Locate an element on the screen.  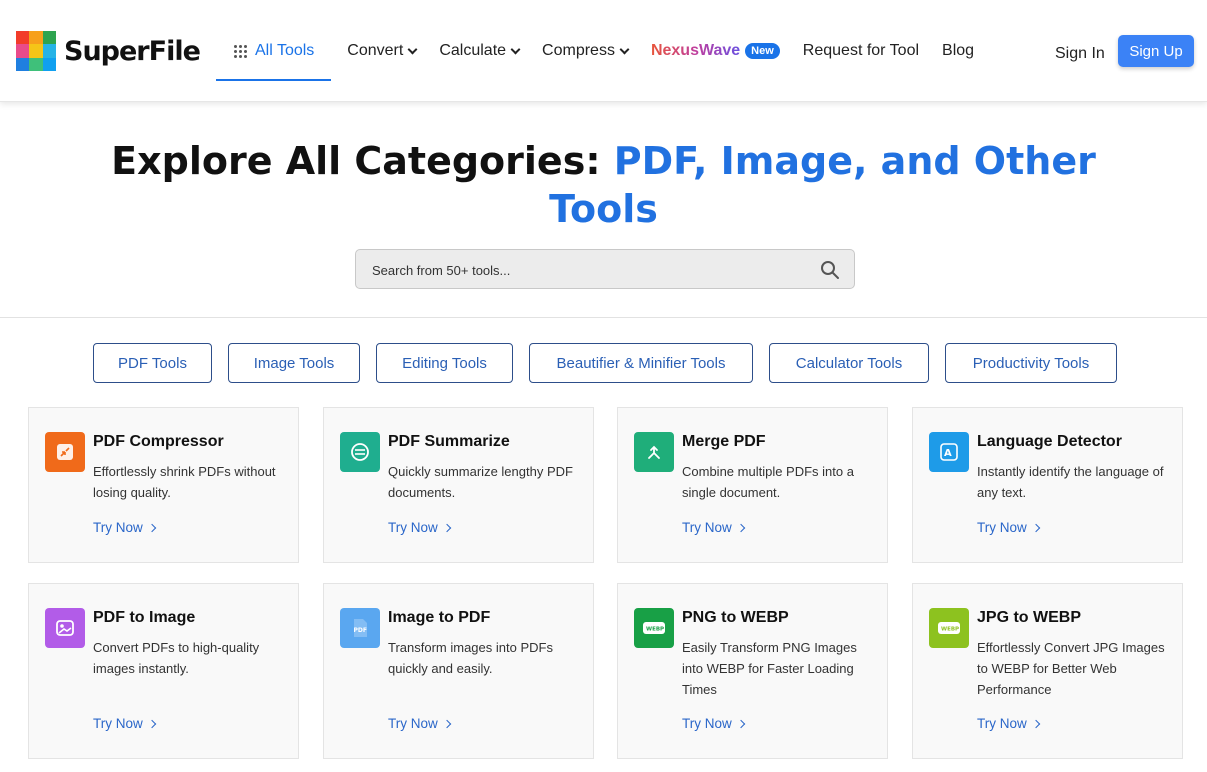
nav-blog: Blog is located at coordinates (958, 51).